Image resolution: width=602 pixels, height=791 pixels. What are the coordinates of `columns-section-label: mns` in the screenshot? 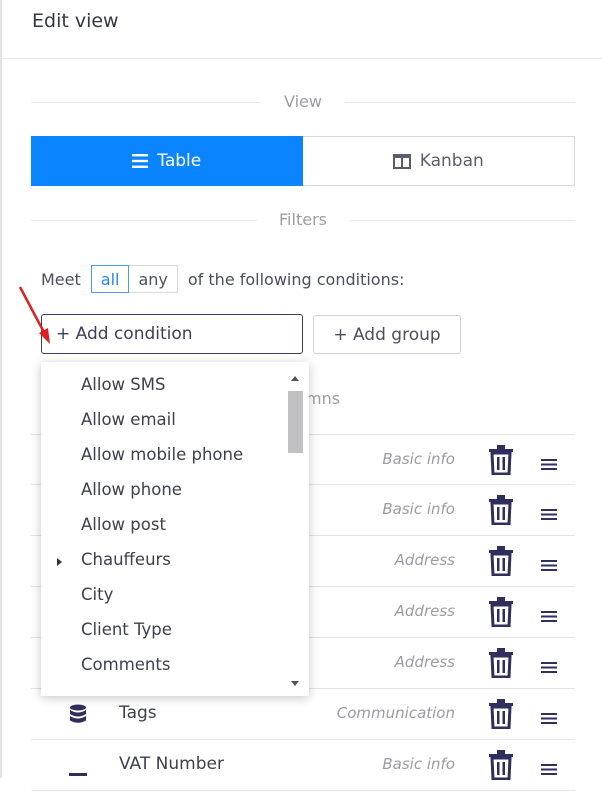 It's located at (323, 398).